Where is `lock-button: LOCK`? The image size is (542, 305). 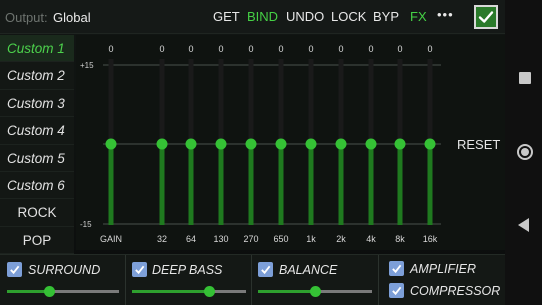 lock-button: LOCK is located at coordinates (348, 16).